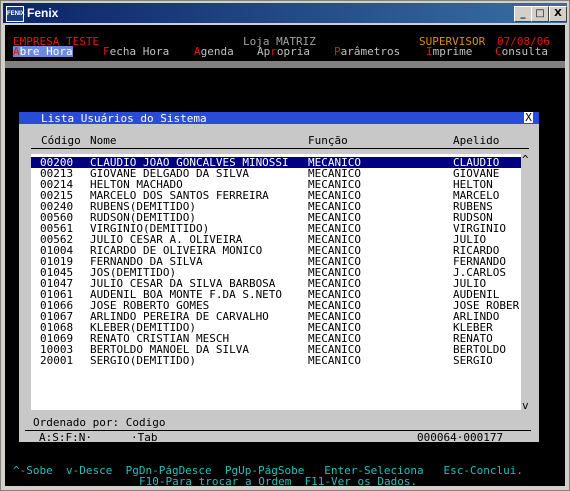 Image resolution: width=570 pixels, height=491 pixels. Describe the element at coordinates (449, 51) in the screenshot. I see `menu-item: Imprime` at that location.